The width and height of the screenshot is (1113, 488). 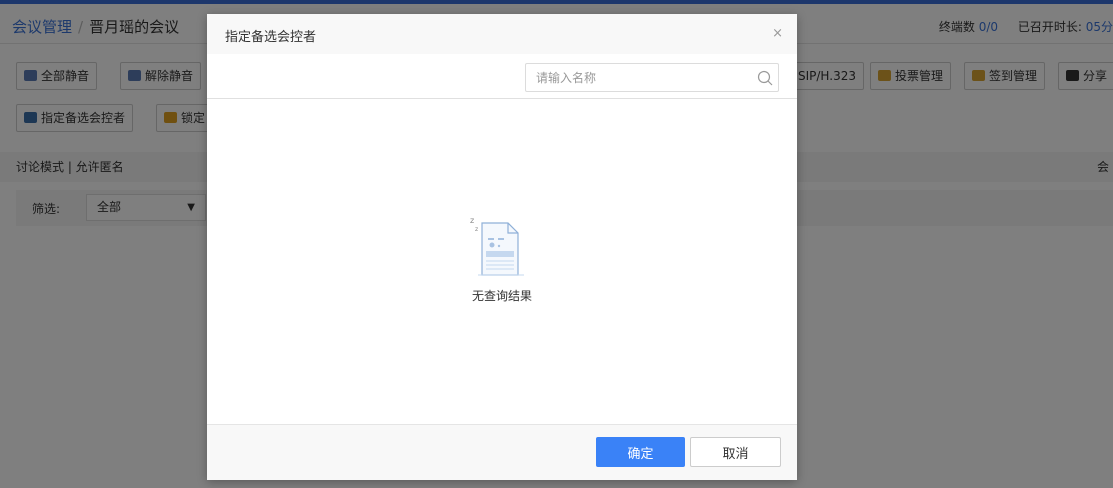 What do you see at coordinates (502, 452) in the screenshot?
I see `dialog-footer: 确定 取消` at bounding box center [502, 452].